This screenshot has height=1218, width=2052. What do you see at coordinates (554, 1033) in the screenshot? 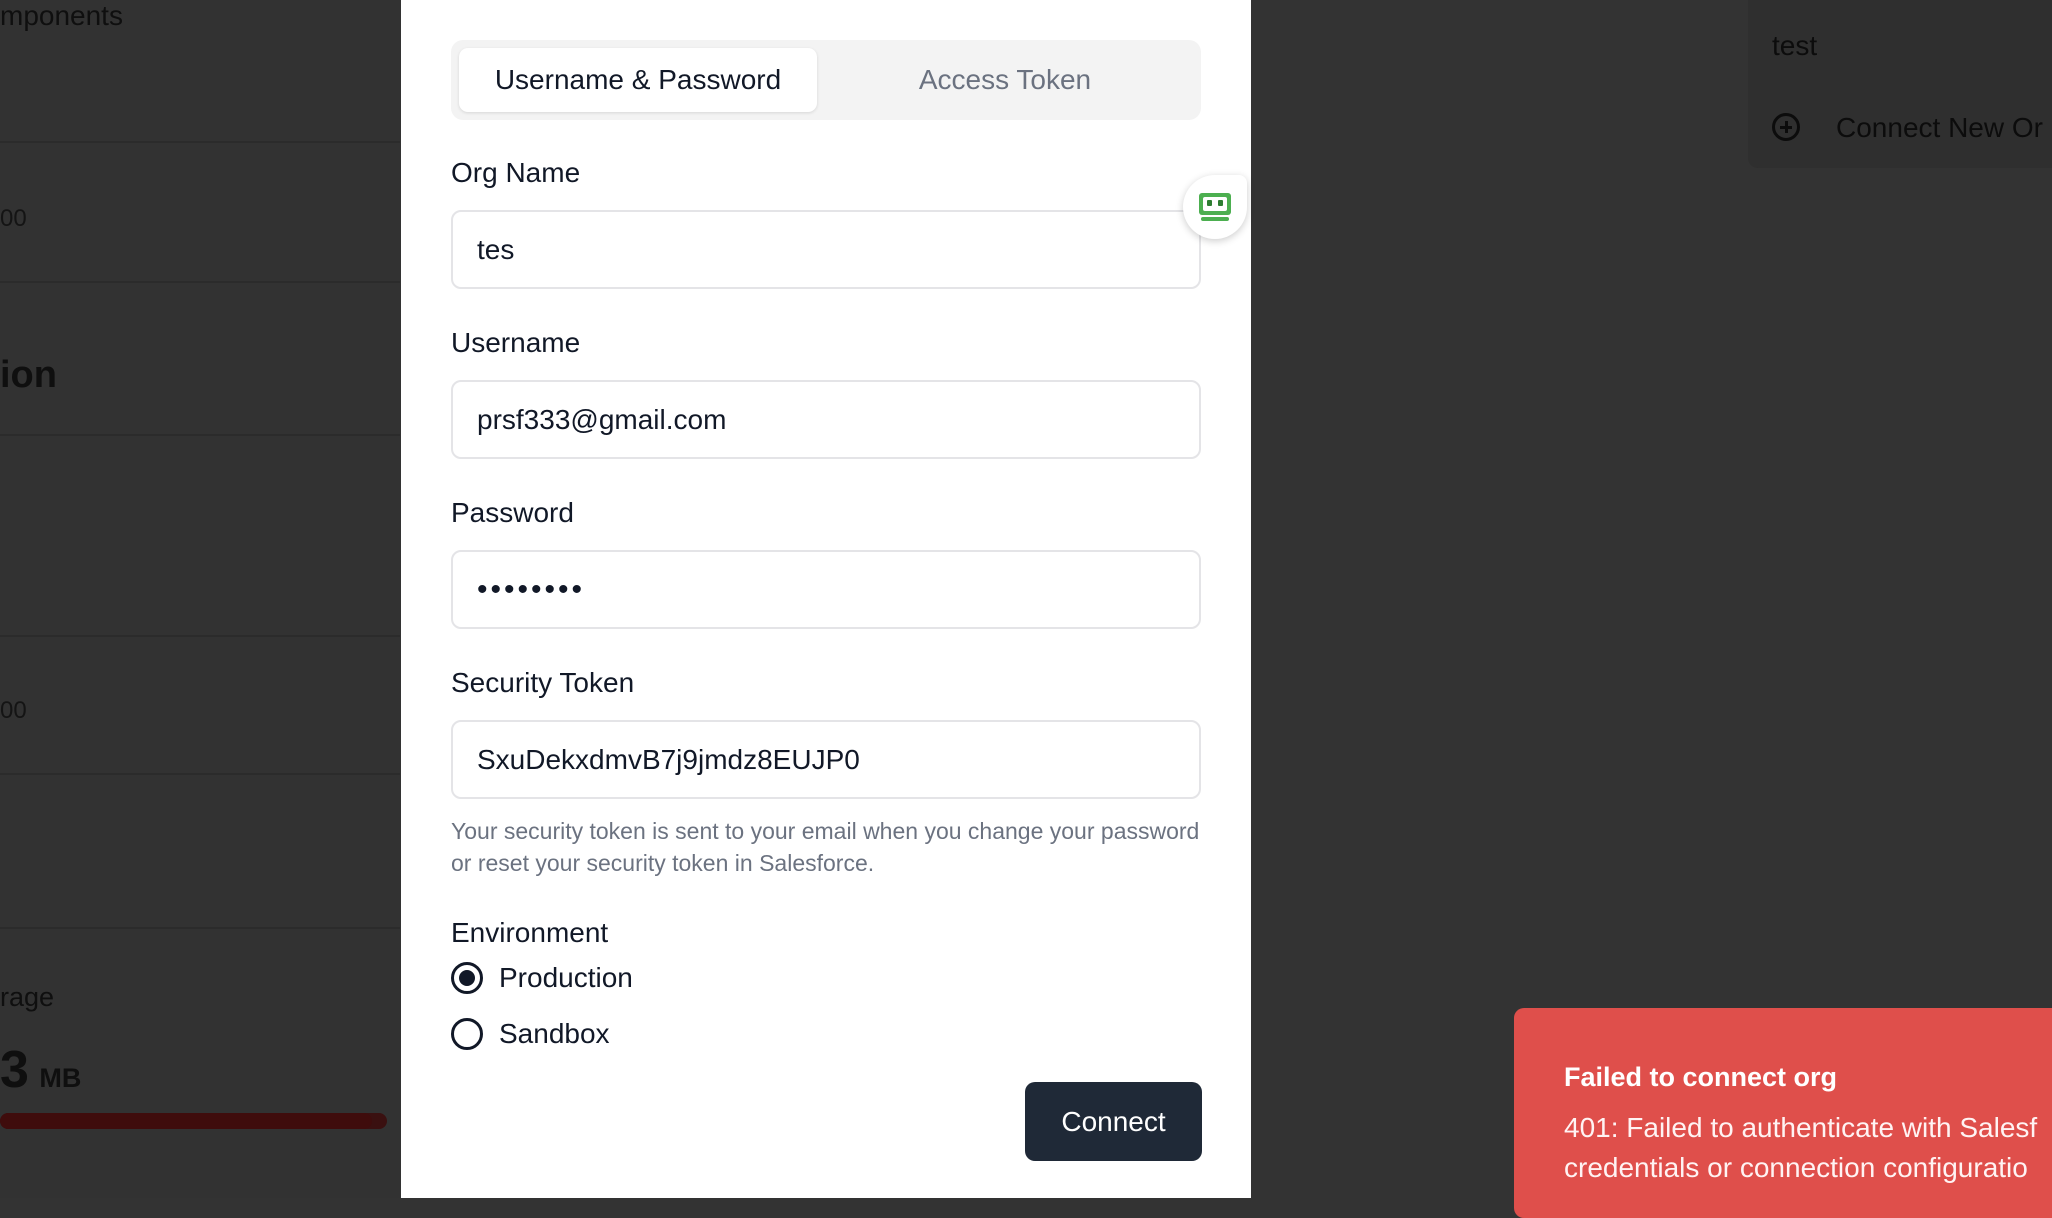
I see `radio-label-sandbox: Sandbox` at bounding box center [554, 1033].